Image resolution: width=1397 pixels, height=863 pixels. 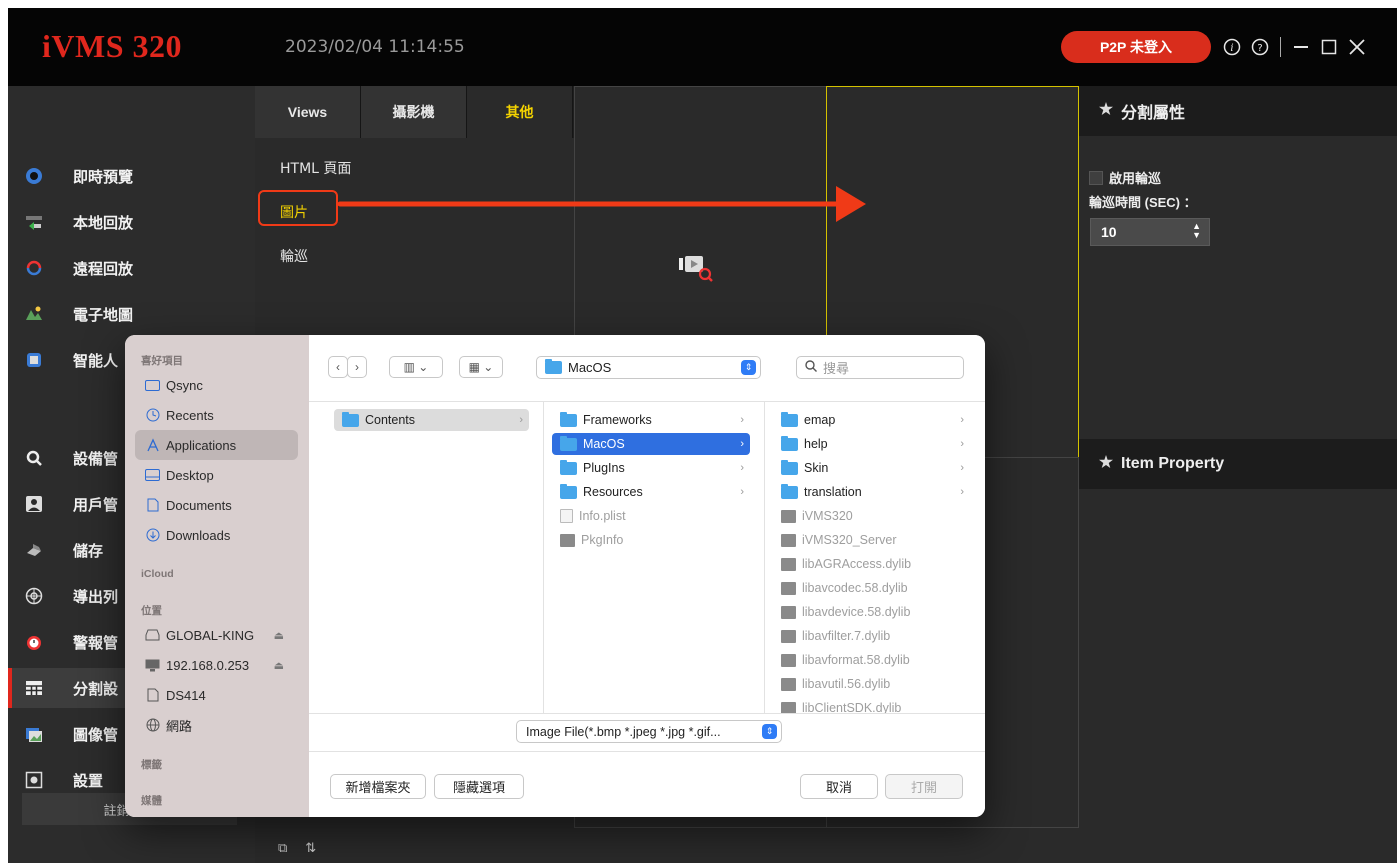 I want to click on nav-item-remote-playback: 遠程回放, so click(x=131, y=268).